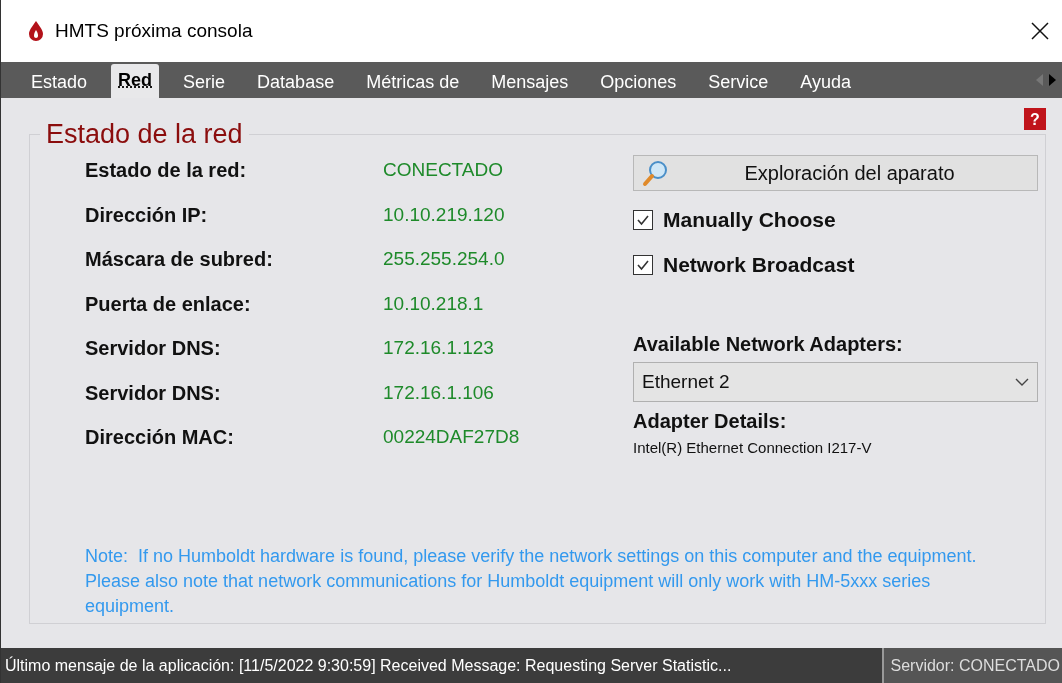 The height and width of the screenshot is (683, 1062). I want to click on field-value: 10.10.219.120, so click(444, 214).